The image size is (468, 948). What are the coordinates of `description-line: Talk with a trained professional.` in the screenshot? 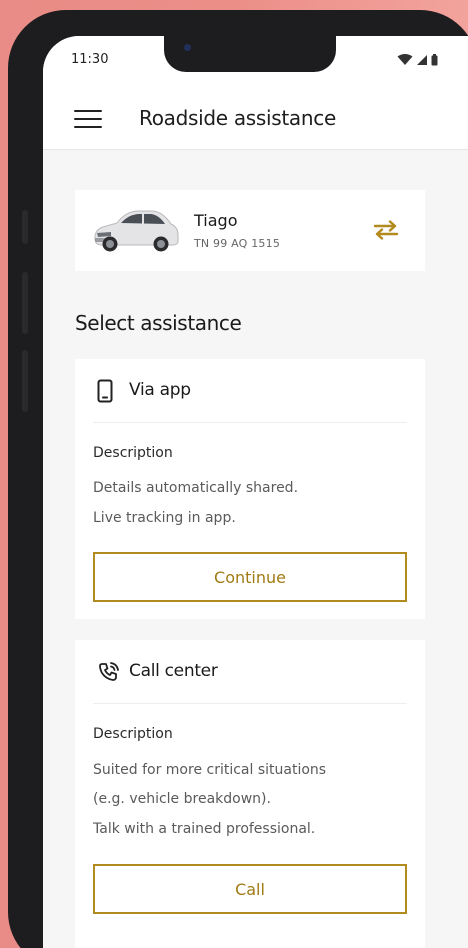 It's located at (204, 829).